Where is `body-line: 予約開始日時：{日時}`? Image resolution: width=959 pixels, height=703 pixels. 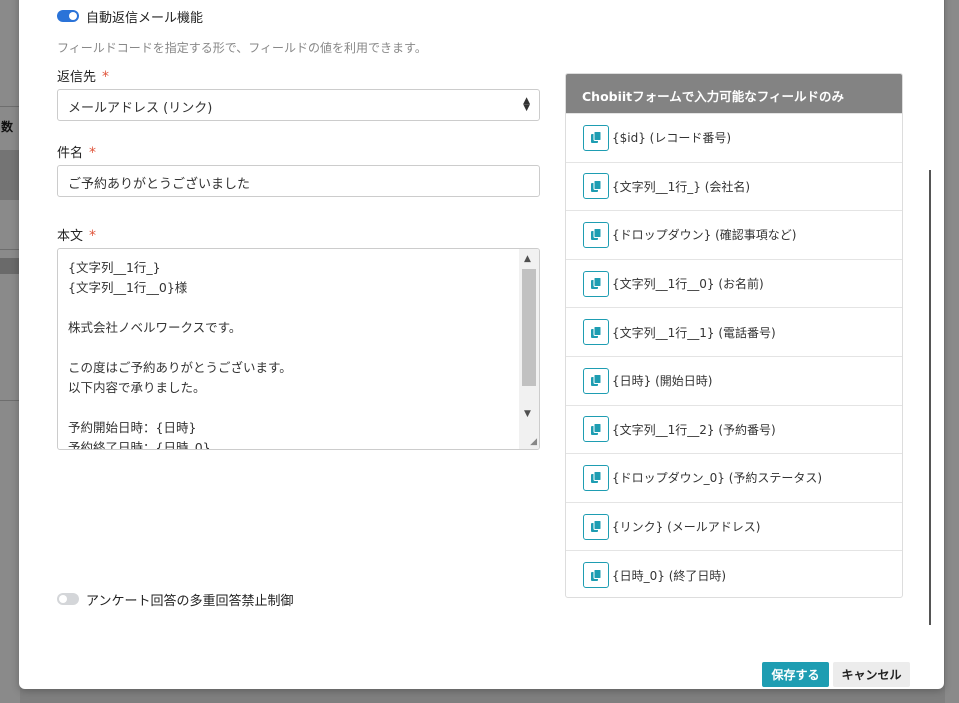 body-line: 予約開始日時：{日時} is located at coordinates (132, 427).